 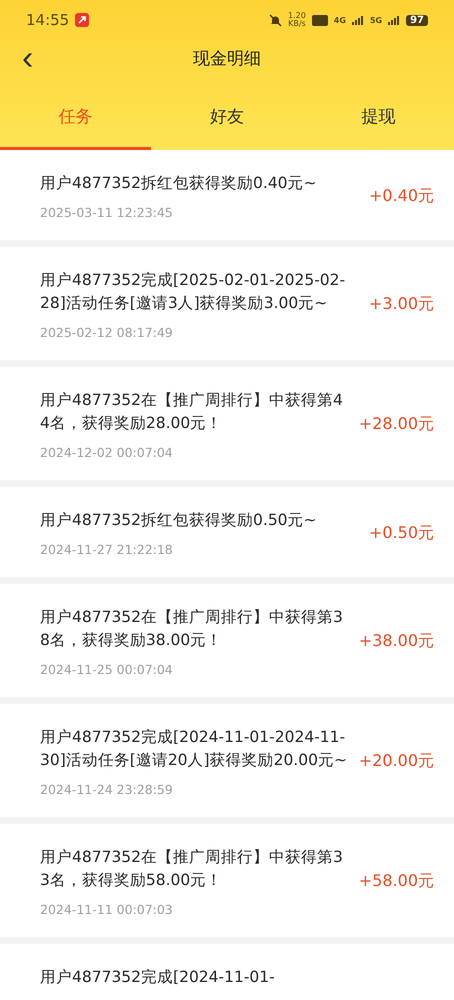 What do you see at coordinates (28, 58) in the screenshot?
I see `back-button: ‹` at bounding box center [28, 58].